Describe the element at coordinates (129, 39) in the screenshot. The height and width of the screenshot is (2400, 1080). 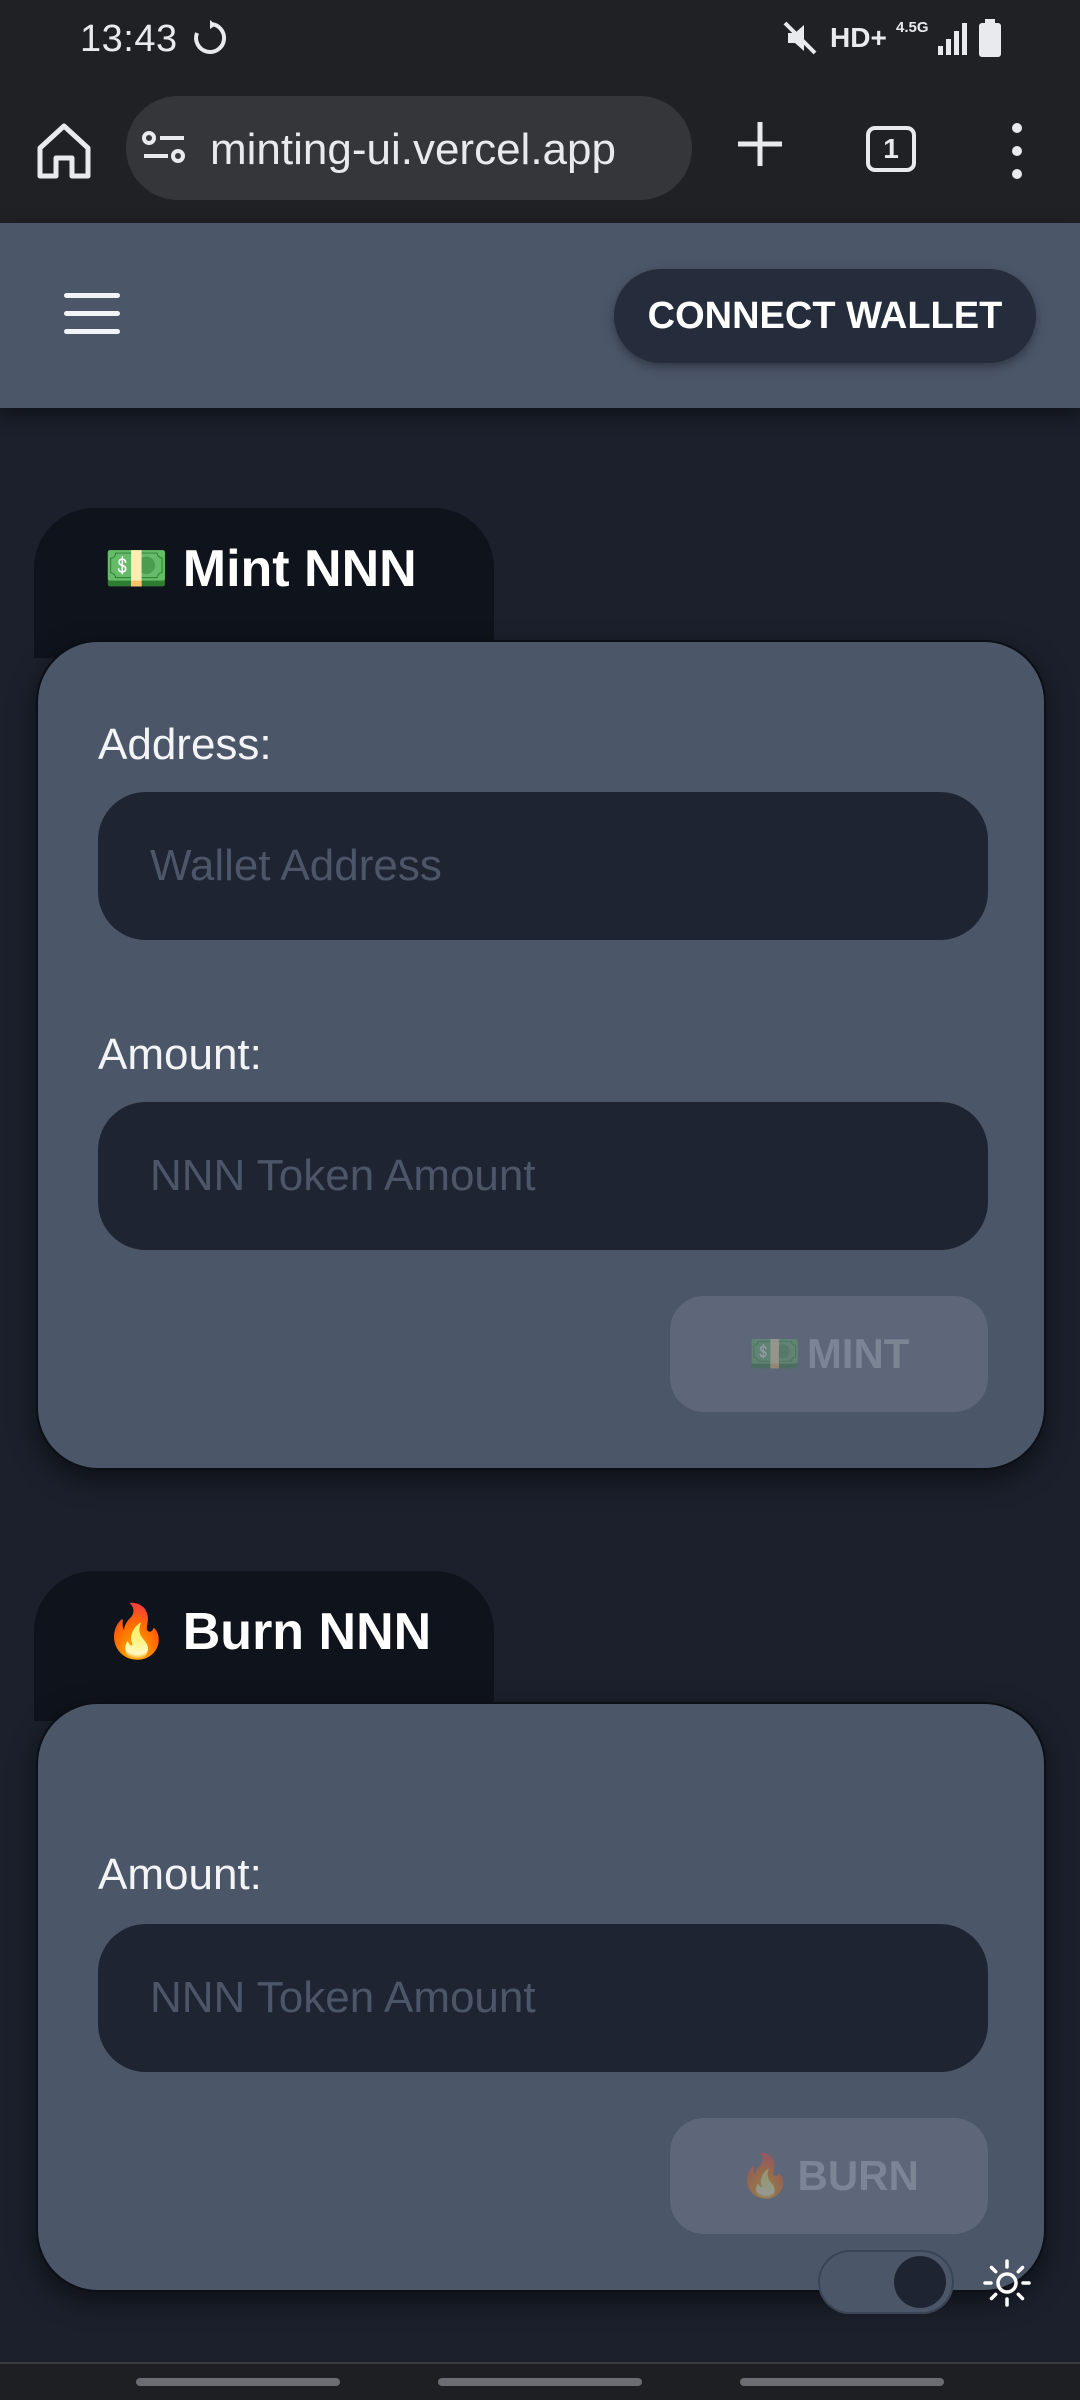
I see `status-time: 13:43` at that location.